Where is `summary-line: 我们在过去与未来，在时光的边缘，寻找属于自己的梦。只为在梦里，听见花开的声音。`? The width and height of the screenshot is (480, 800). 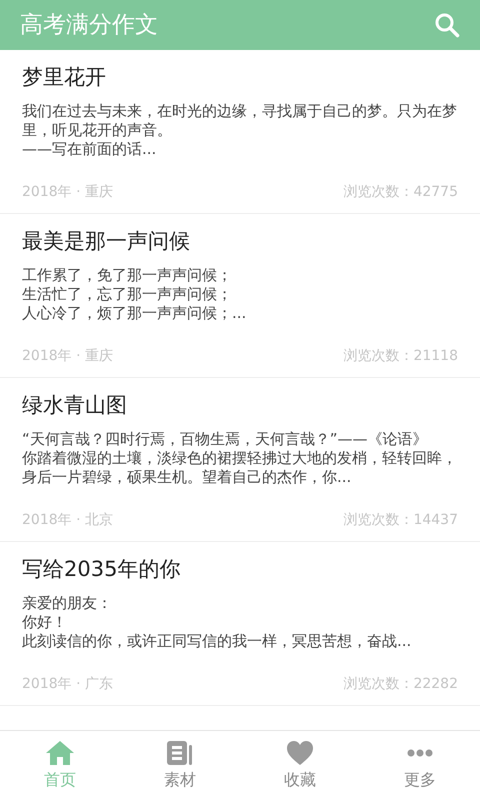 summary-line: 我们在过去与未来，在时光的边缘，寻找属于自己的梦。只为在梦里，听见花开的声音。 is located at coordinates (240, 121).